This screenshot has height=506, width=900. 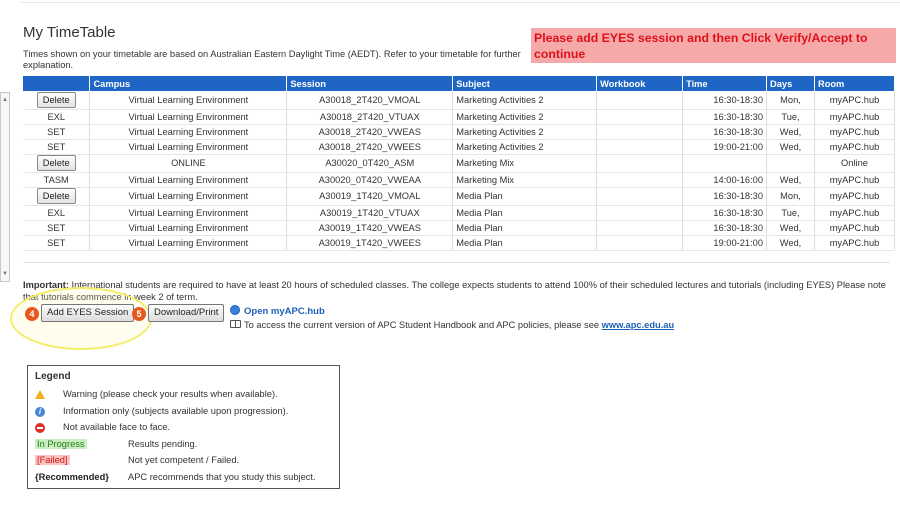 I want to click on vertical-scrollbar: ▲ ▼, so click(x=5, y=187).